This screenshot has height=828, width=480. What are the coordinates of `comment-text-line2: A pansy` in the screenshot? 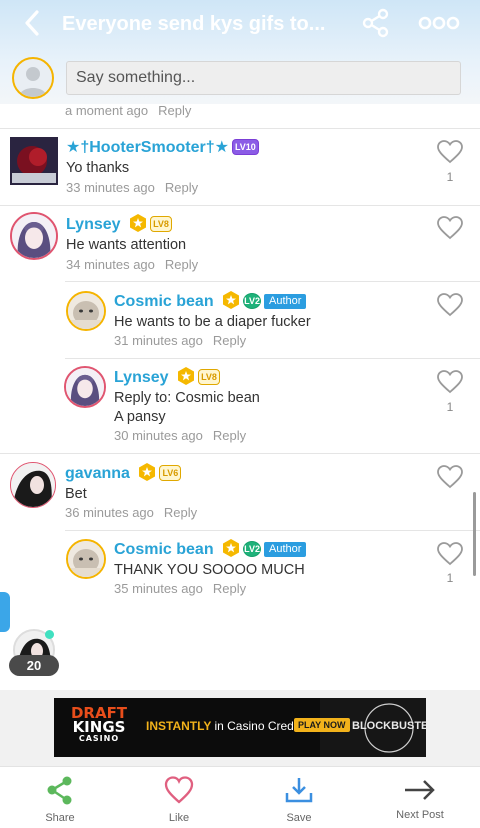 It's located at (140, 417).